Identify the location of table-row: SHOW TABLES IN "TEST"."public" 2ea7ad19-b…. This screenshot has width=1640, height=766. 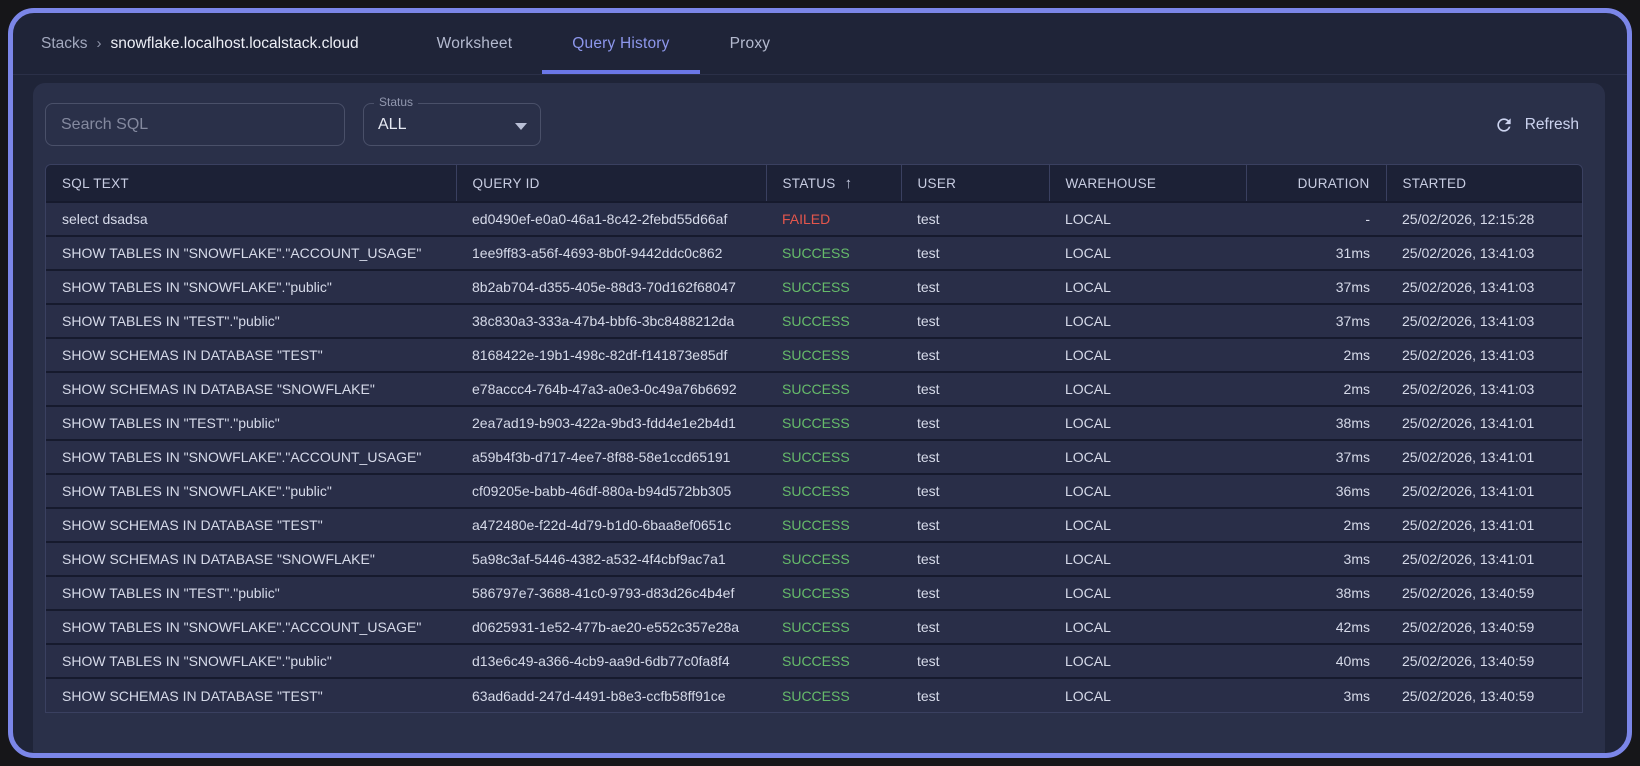
(814, 423).